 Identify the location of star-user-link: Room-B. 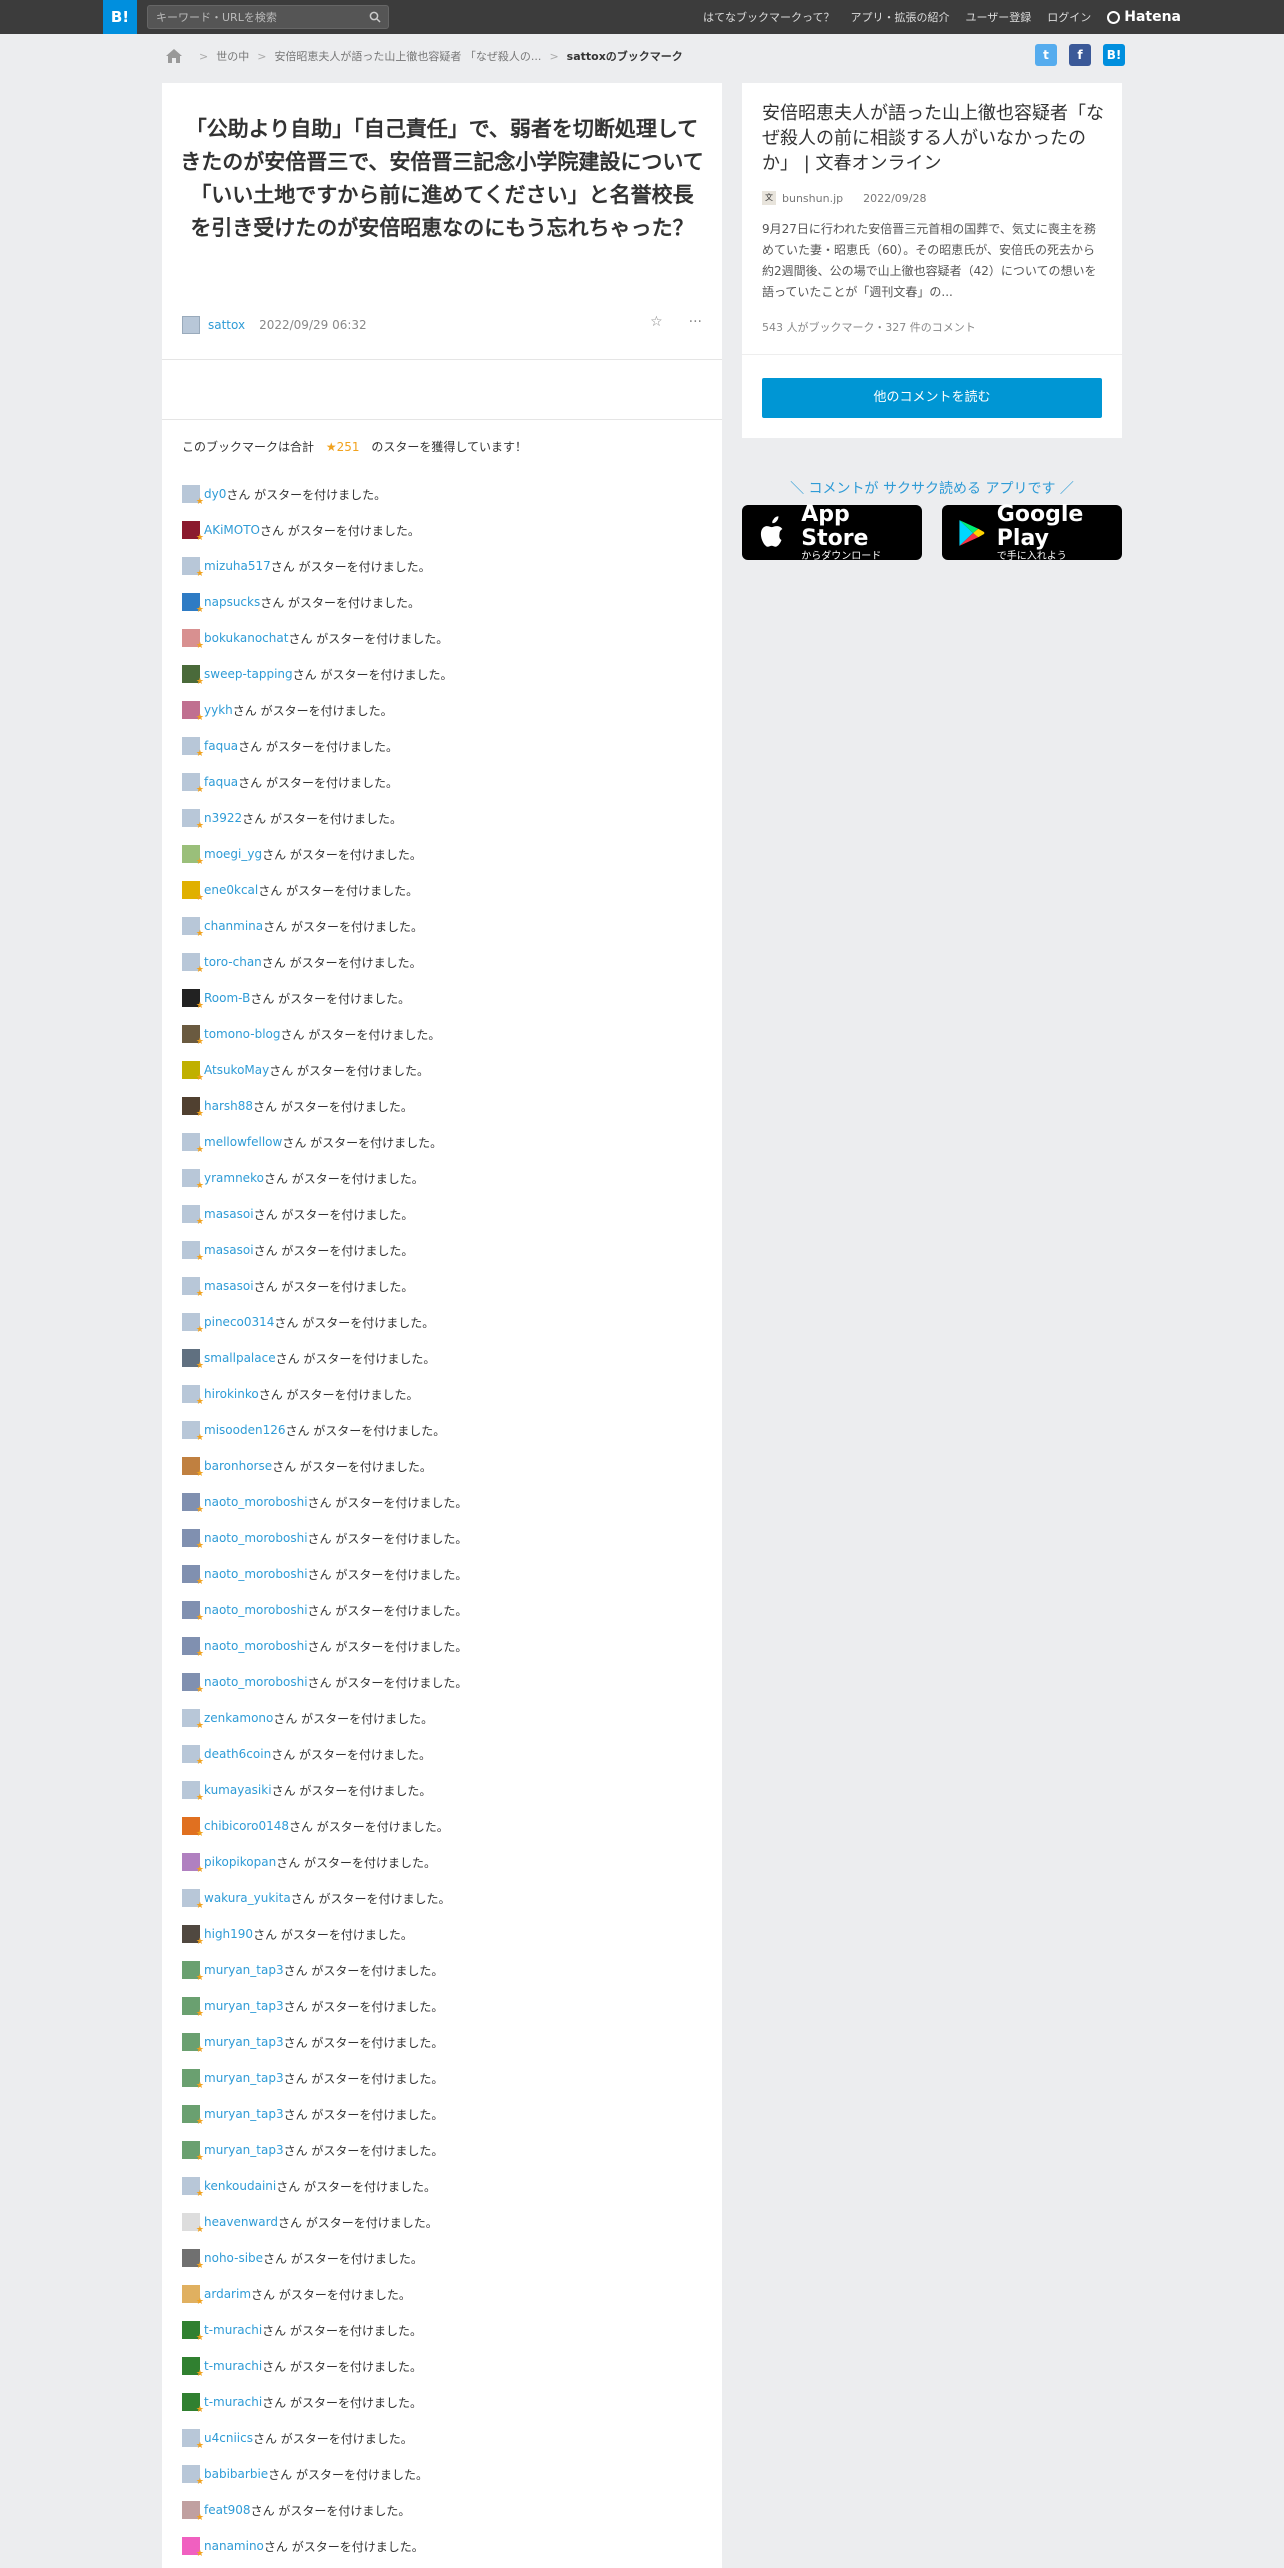
(227, 998).